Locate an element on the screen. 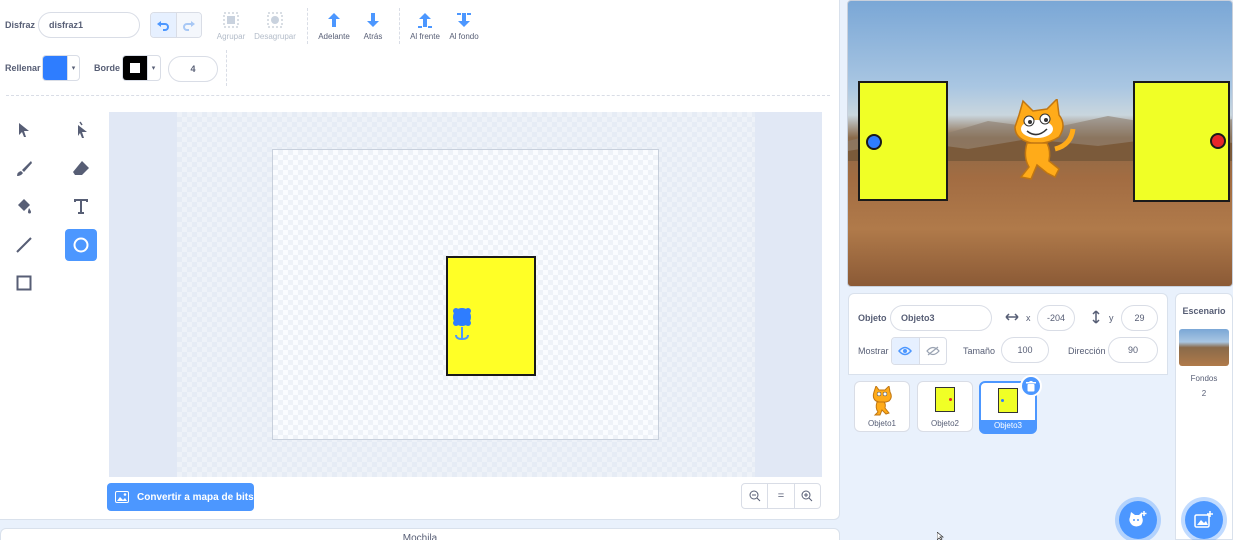  costume-center-marker-icon is located at coordinates (462, 324).